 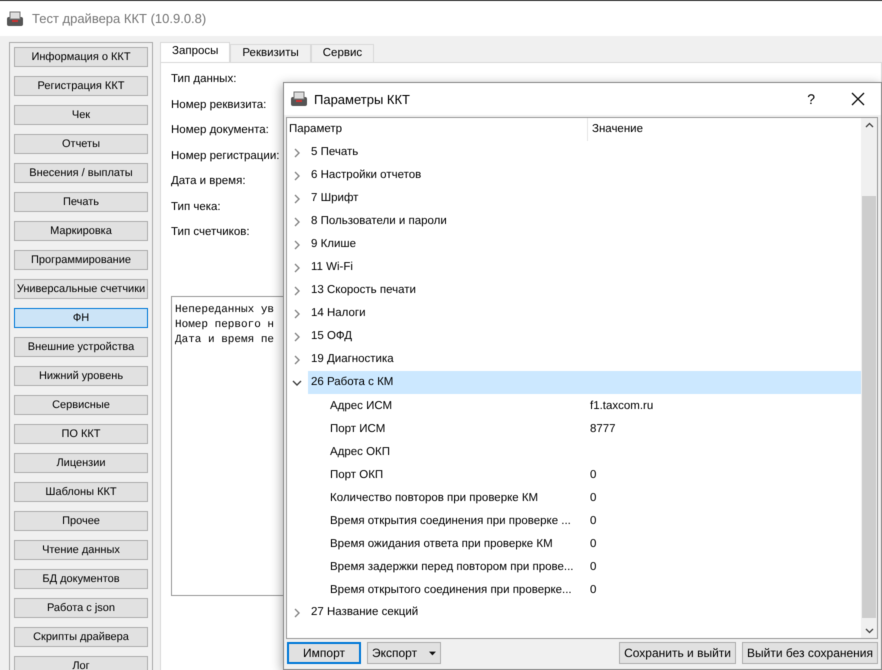 What do you see at coordinates (584, 175) in the screenshot?
I see `tree-item: 6 Настройки отчетов` at bounding box center [584, 175].